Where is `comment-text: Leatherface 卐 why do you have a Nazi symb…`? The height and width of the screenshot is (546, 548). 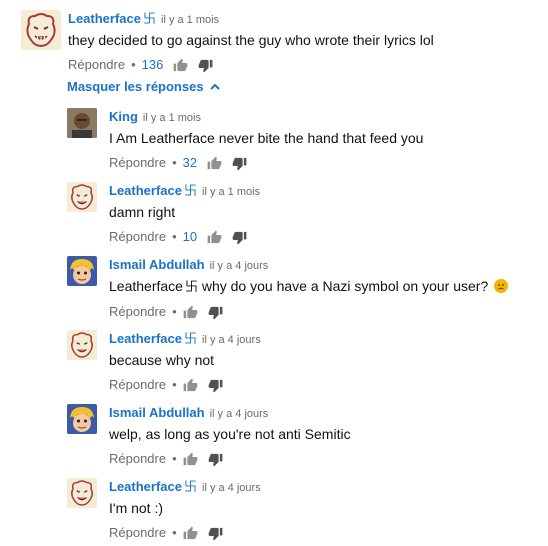
comment-text: Leatherface 卐 why do you have a Nazi symb… is located at coordinates (309, 286).